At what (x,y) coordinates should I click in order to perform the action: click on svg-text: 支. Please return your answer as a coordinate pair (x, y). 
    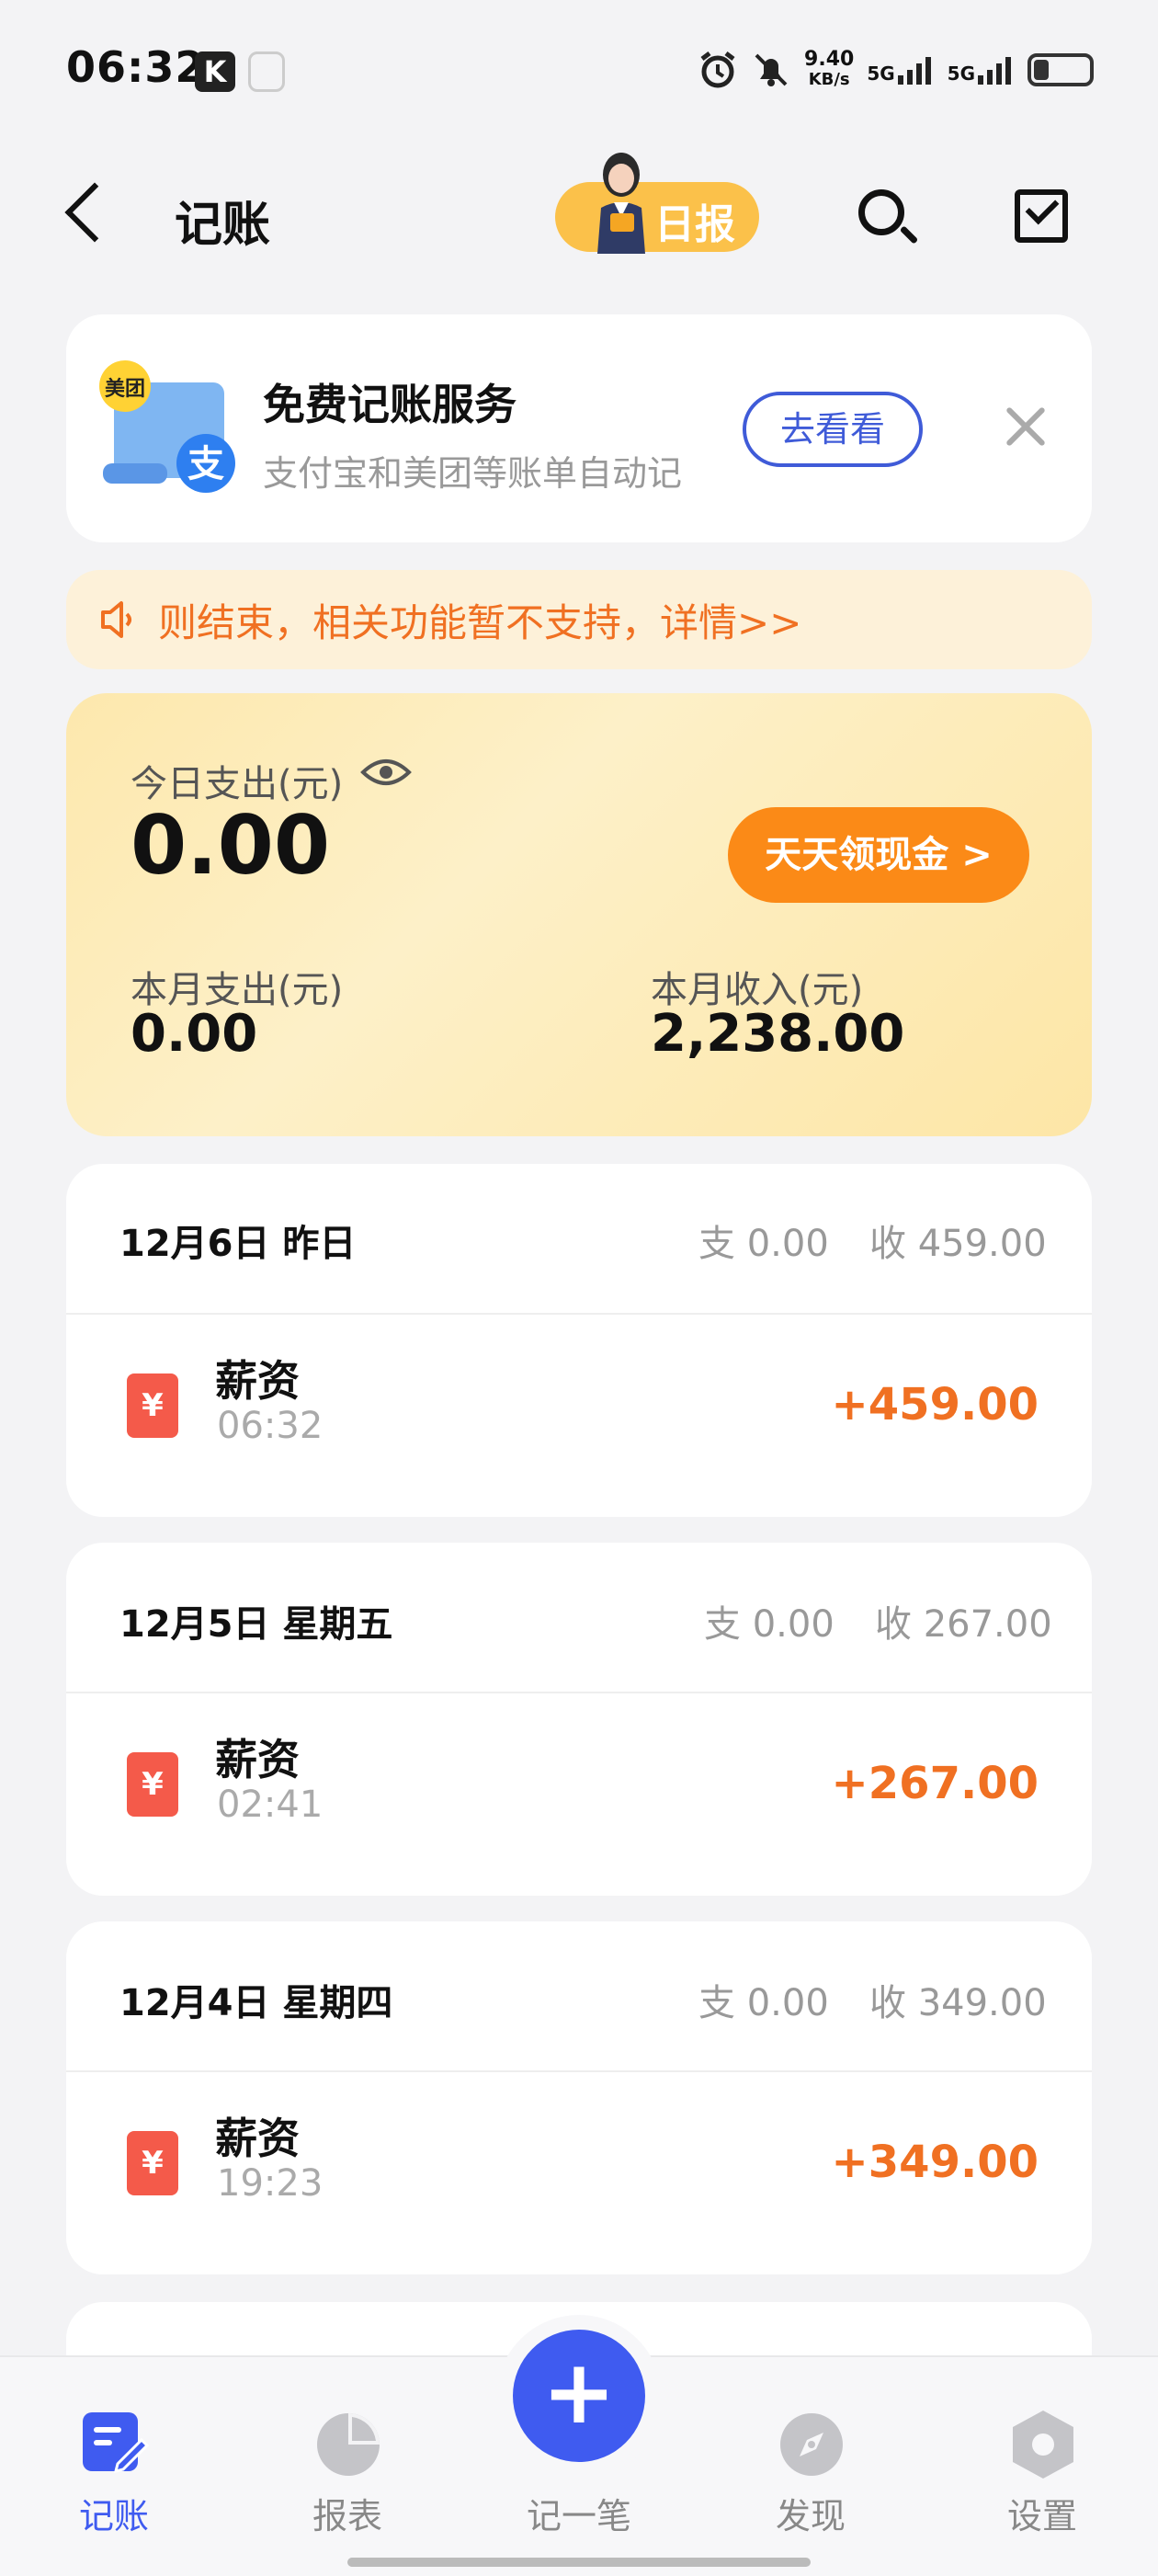
    Looking at the image, I should click on (205, 464).